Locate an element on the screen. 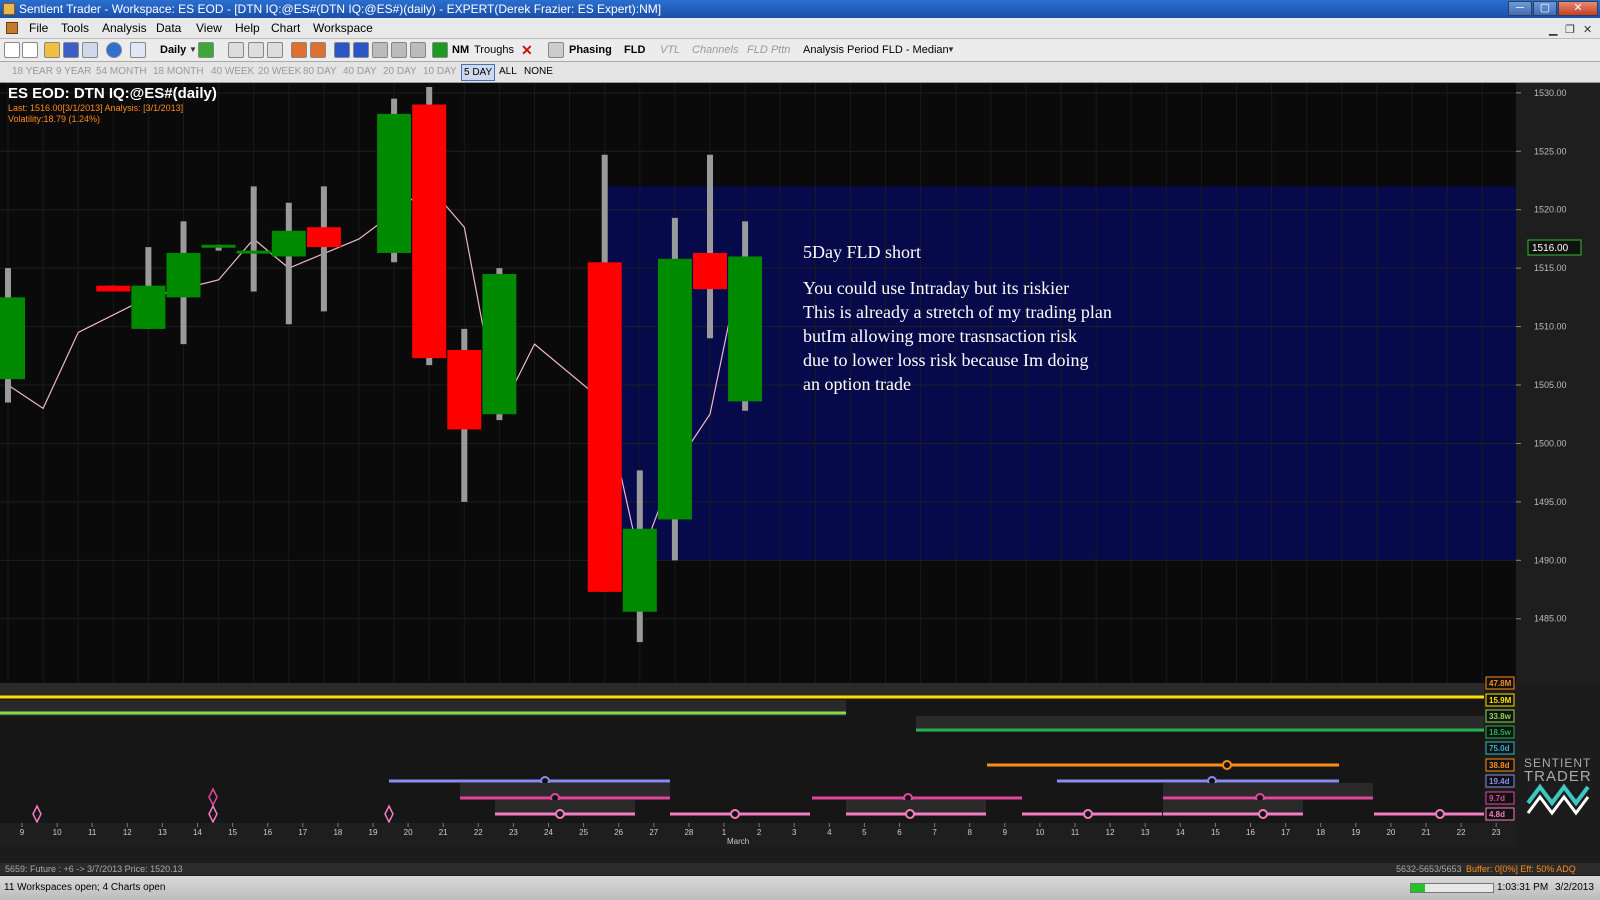 This screenshot has height=900, width=1600. print-icon is located at coordinates (90, 50).